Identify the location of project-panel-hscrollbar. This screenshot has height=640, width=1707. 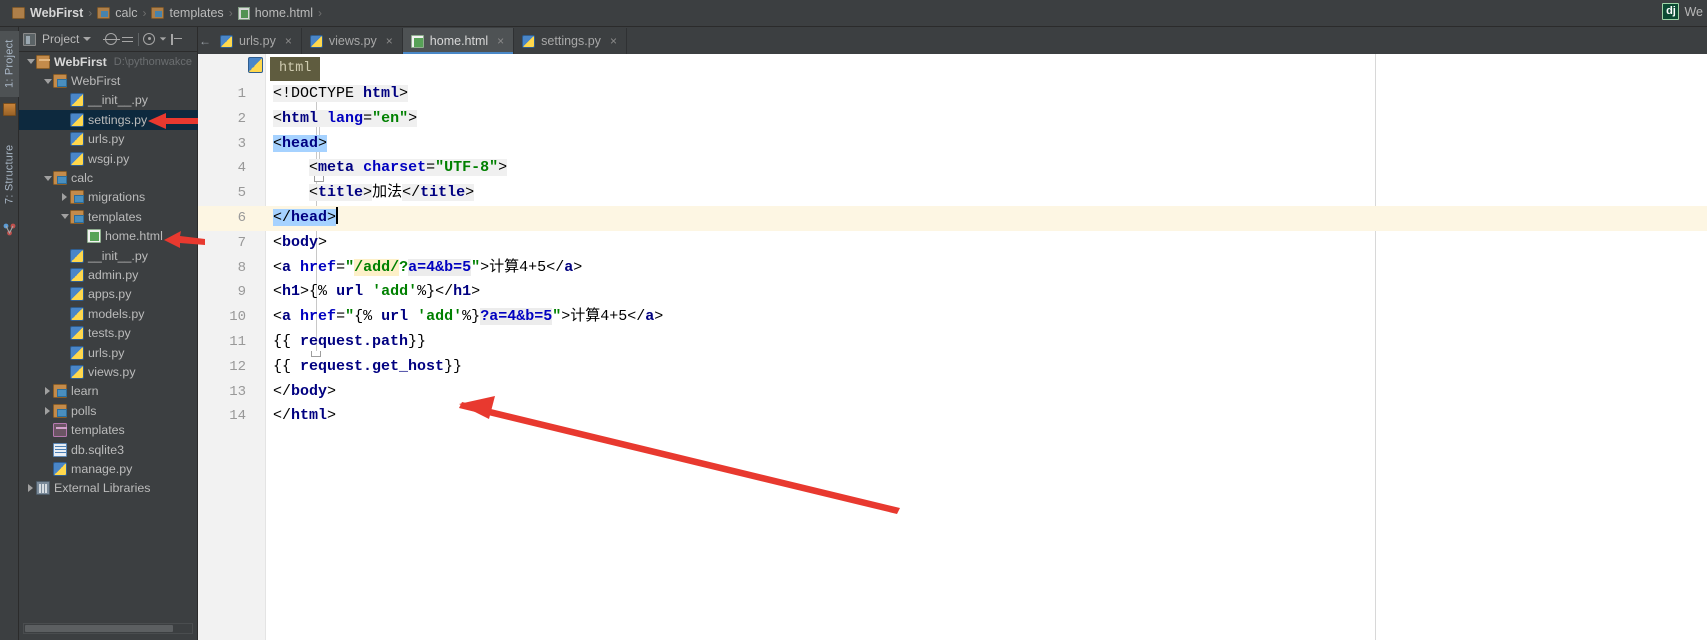
(108, 628).